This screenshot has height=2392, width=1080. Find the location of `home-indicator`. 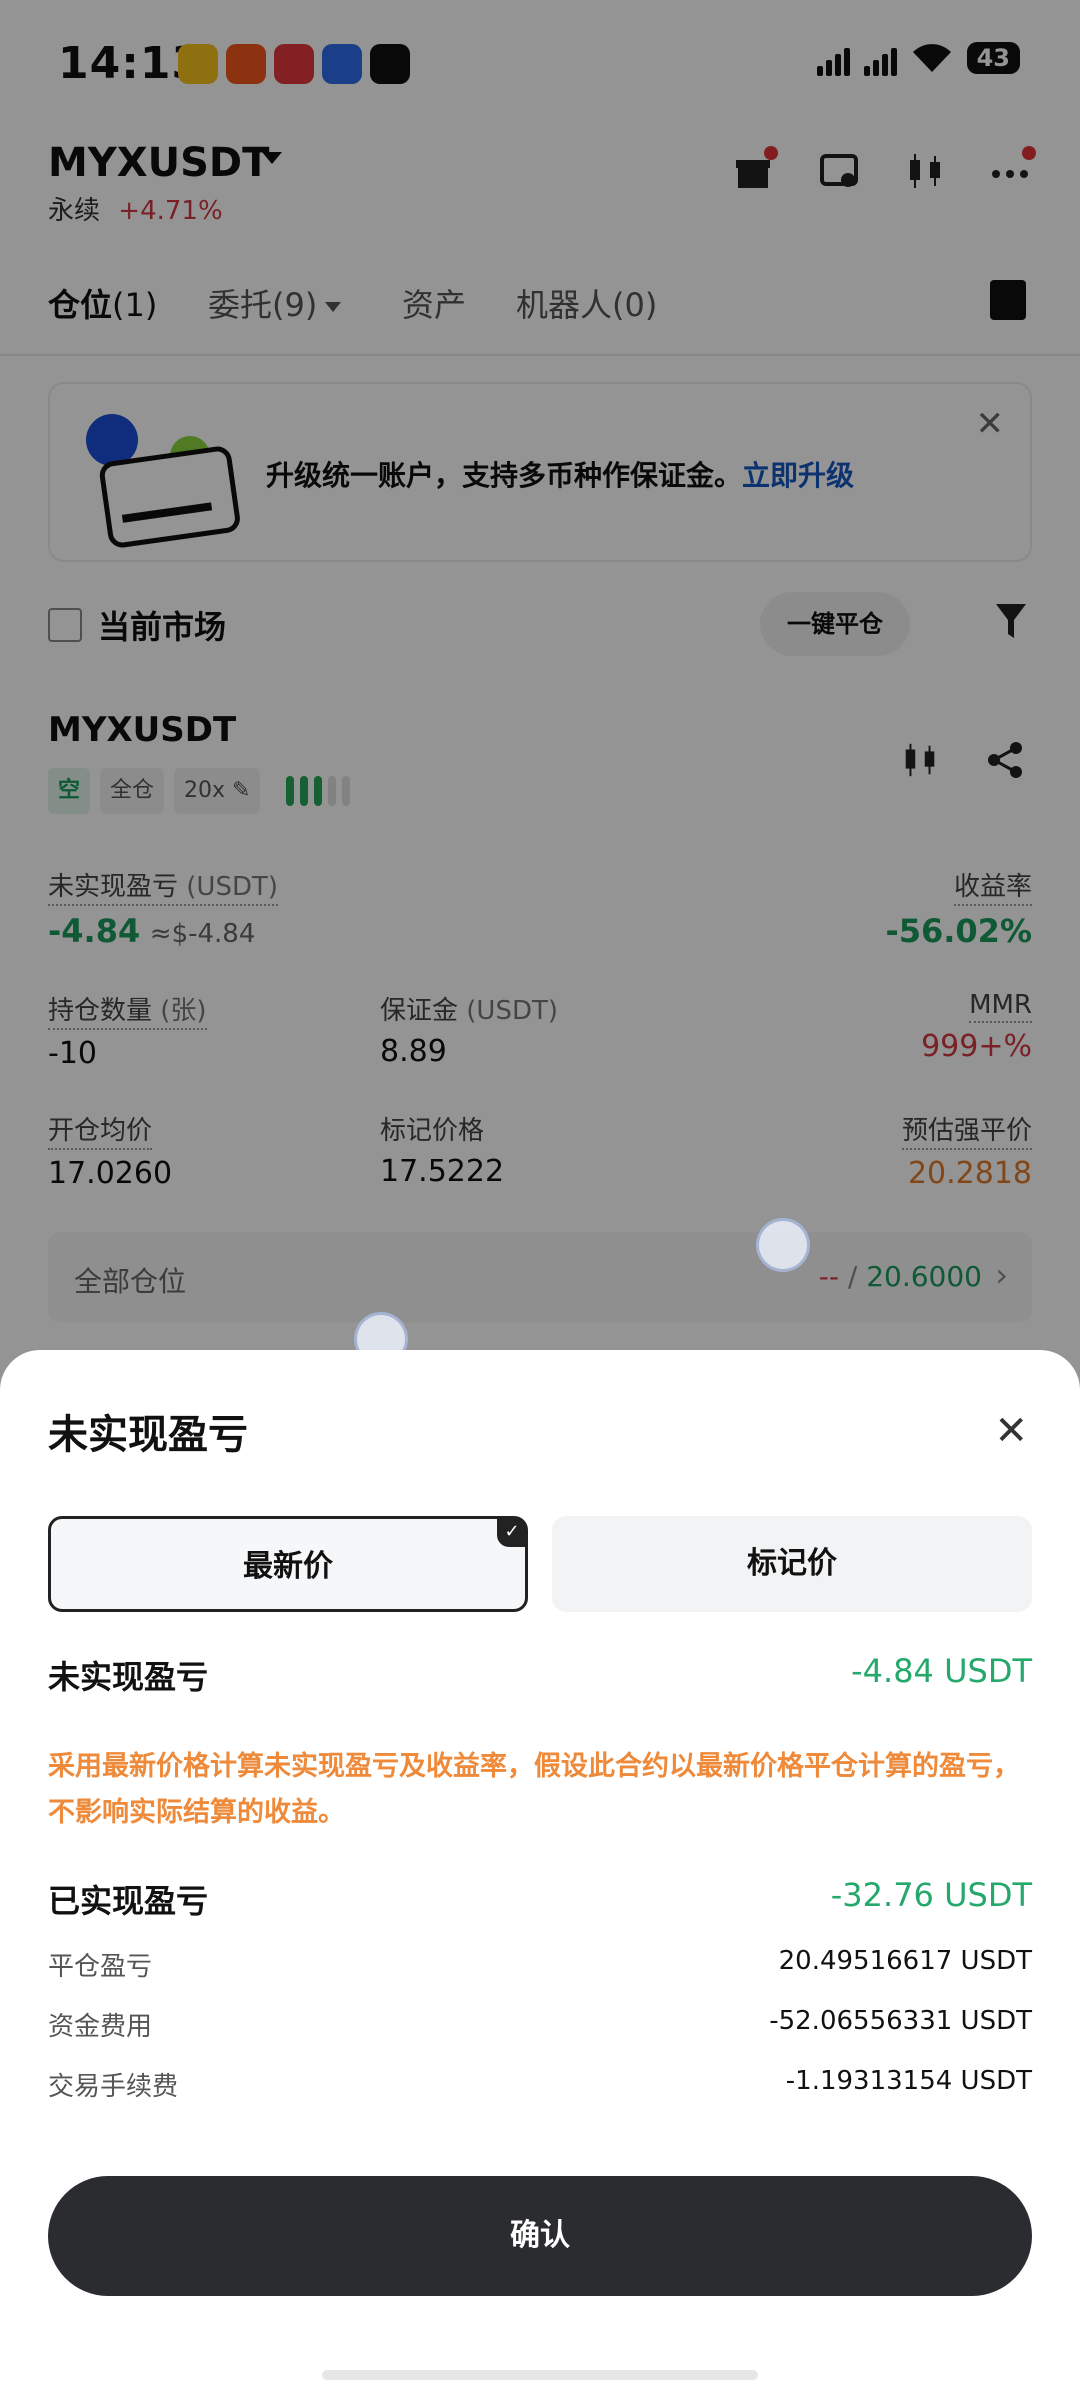

home-indicator is located at coordinates (540, 2375).